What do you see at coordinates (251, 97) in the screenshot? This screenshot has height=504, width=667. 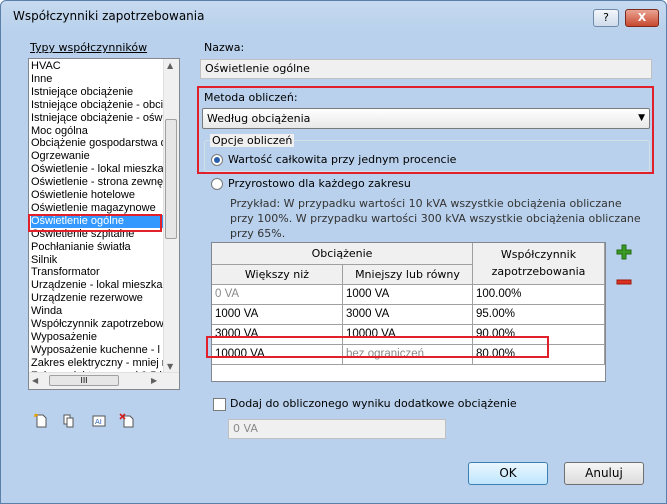 I see `method-label: Metoda obliczeń:` at bounding box center [251, 97].